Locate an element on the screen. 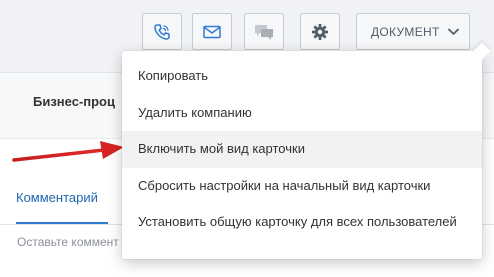 This screenshot has width=494, height=277. chevron-down-icon is located at coordinates (453, 32).